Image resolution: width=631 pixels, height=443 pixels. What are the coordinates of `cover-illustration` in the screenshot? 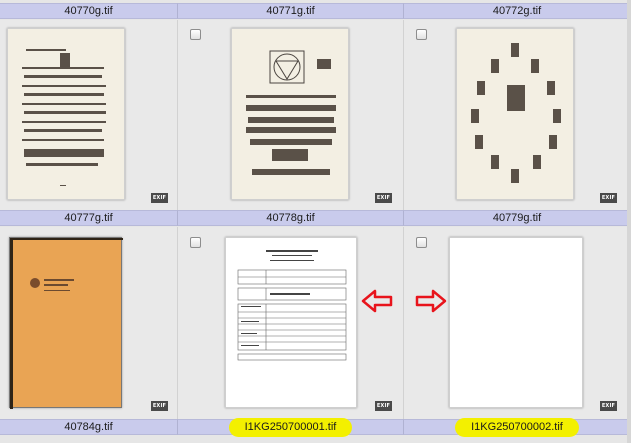 It's located at (66, 323).